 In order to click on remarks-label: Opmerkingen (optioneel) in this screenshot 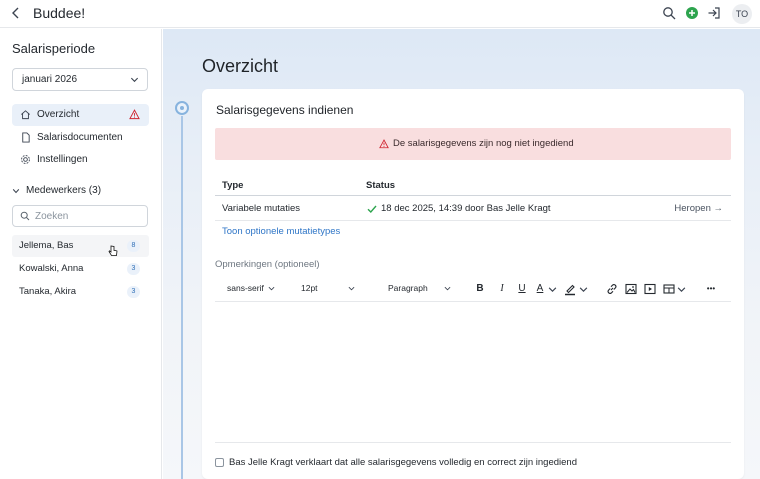, I will do `click(267, 264)`.